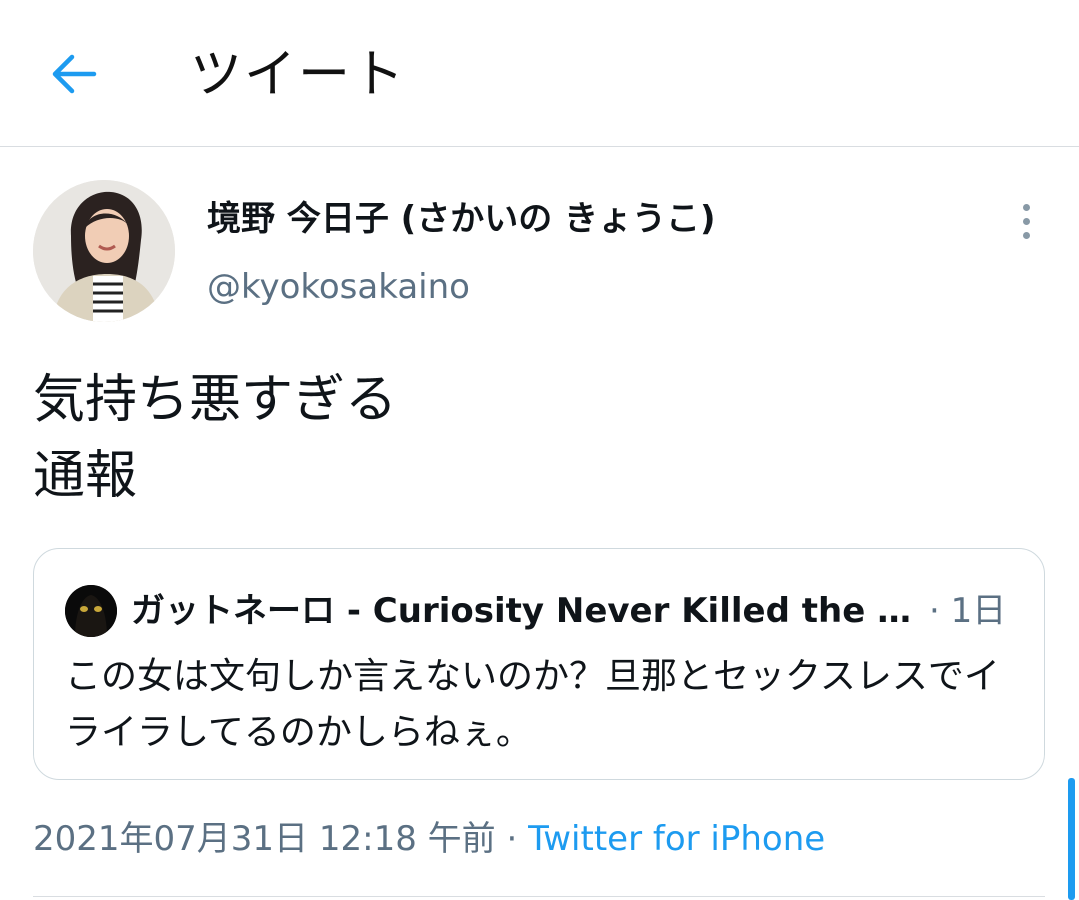 This screenshot has height=900, width=1079. Describe the element at coordinates (1071, 839) in the screenshot. I see `scrollbar` at that location.